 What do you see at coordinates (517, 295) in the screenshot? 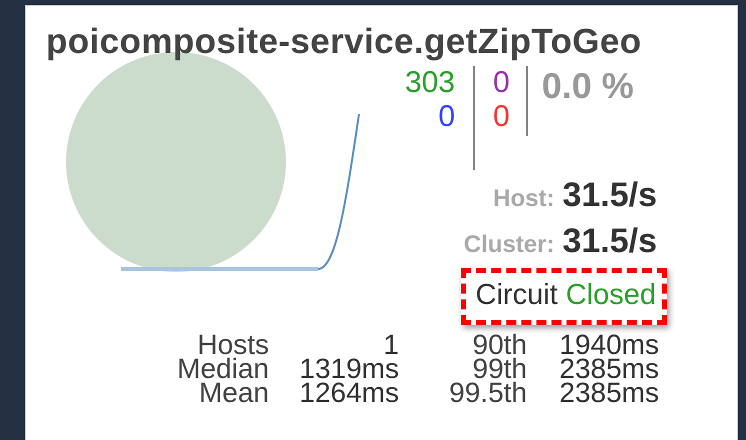
I see `circuit-label: Circuit` at bounding box center [517, 295].